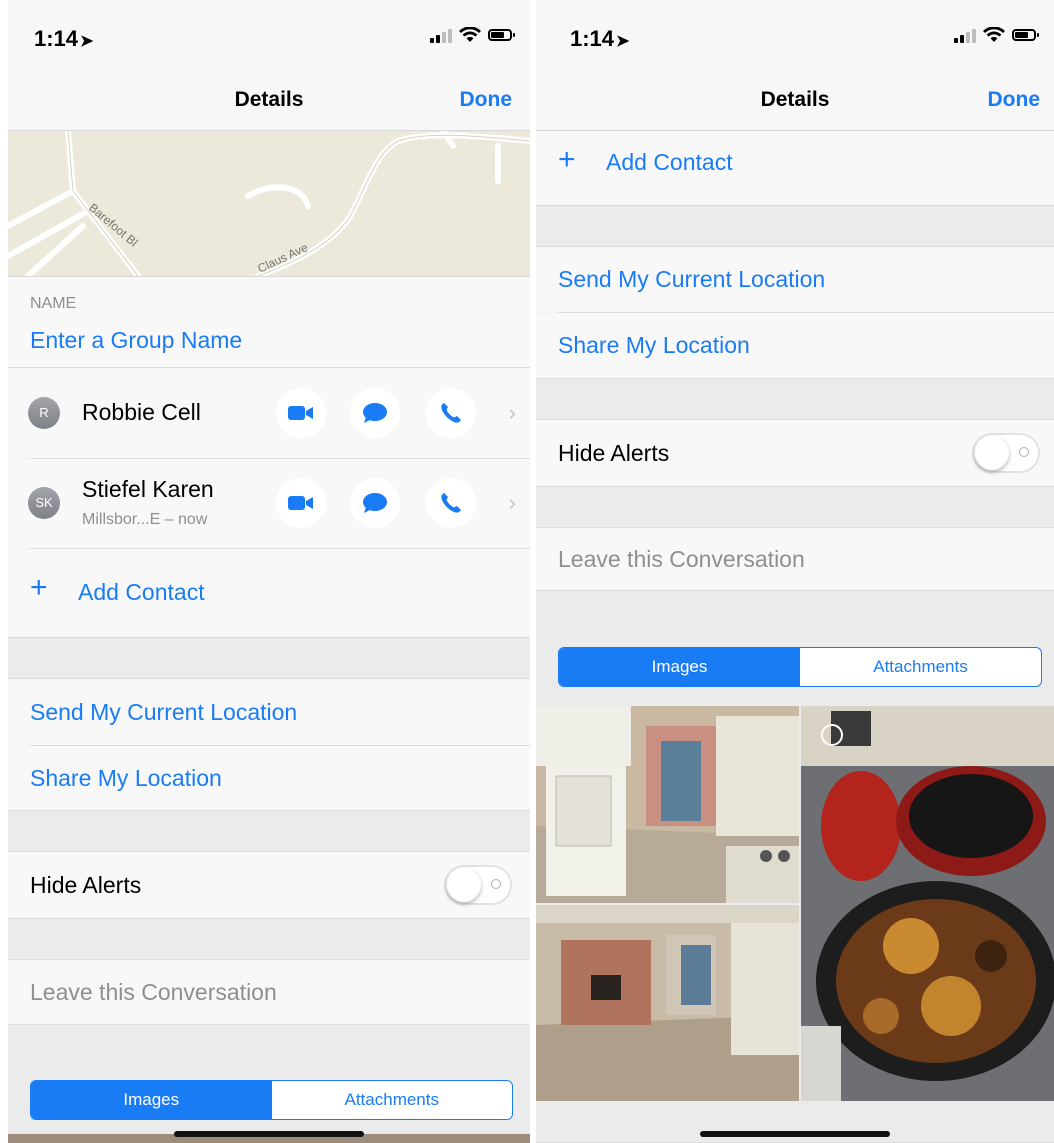 This screenshot has width=1054, height=1143. What do you see at coordinates (44, 413) in the screenshot?
I see `avatar: R` at bounding box center [44, 413].